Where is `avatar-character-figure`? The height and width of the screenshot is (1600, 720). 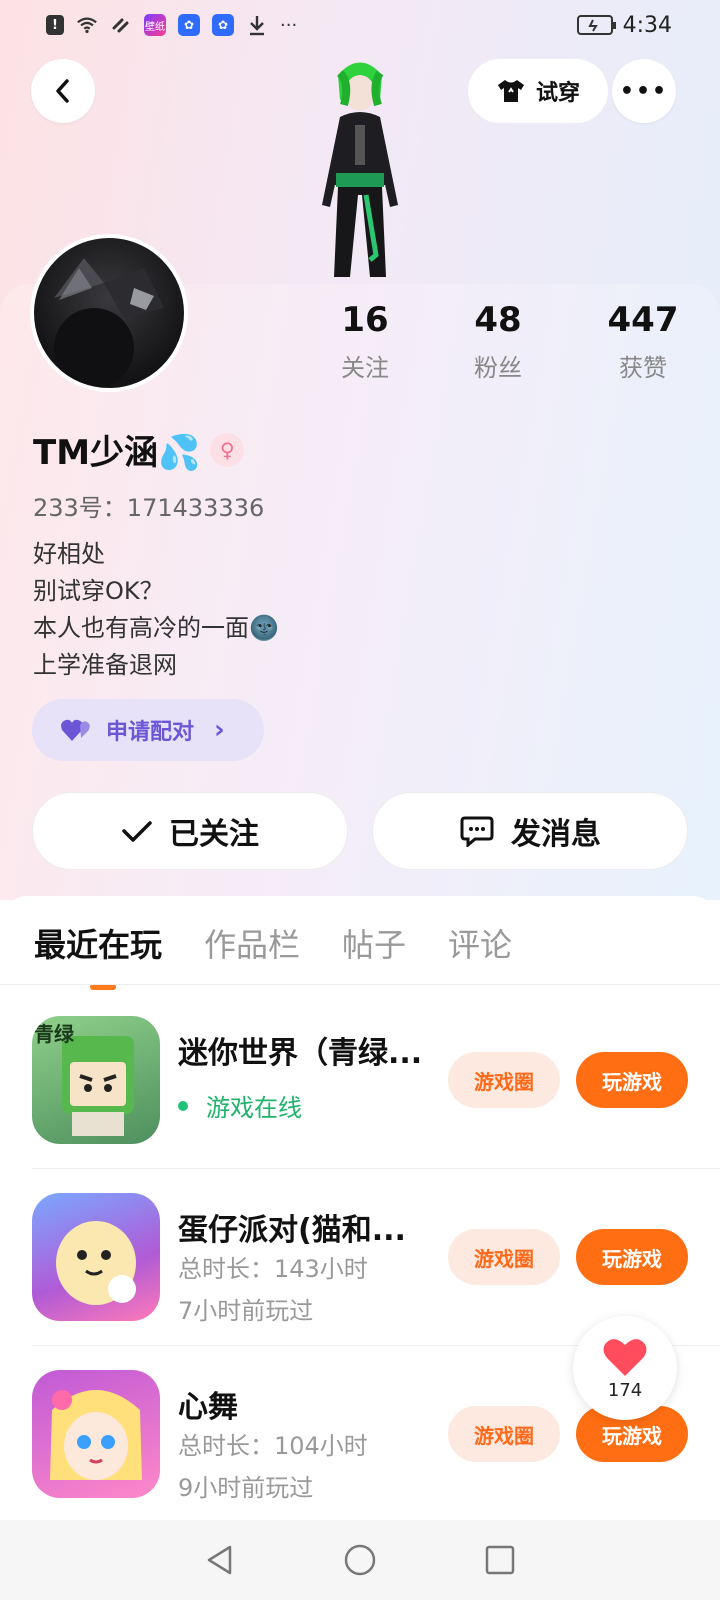 avatar-character-figure is located at coordinates (360, 169).